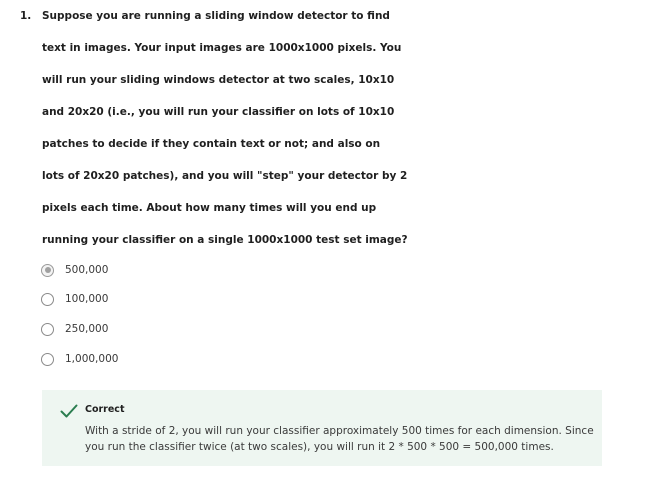 This screenshot has width=649, height=477. Describe the element at coordinates (92, 359) in the screenshot. I see `option-label: 1,000,000` at that location.